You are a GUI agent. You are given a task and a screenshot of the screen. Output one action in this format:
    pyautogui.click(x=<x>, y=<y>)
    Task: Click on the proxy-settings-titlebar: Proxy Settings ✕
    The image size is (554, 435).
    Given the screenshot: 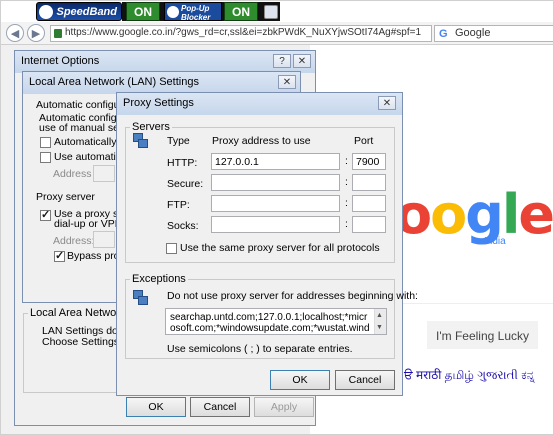 What is the action you would take?
    pyautogui.click(x=259, y=104)
    